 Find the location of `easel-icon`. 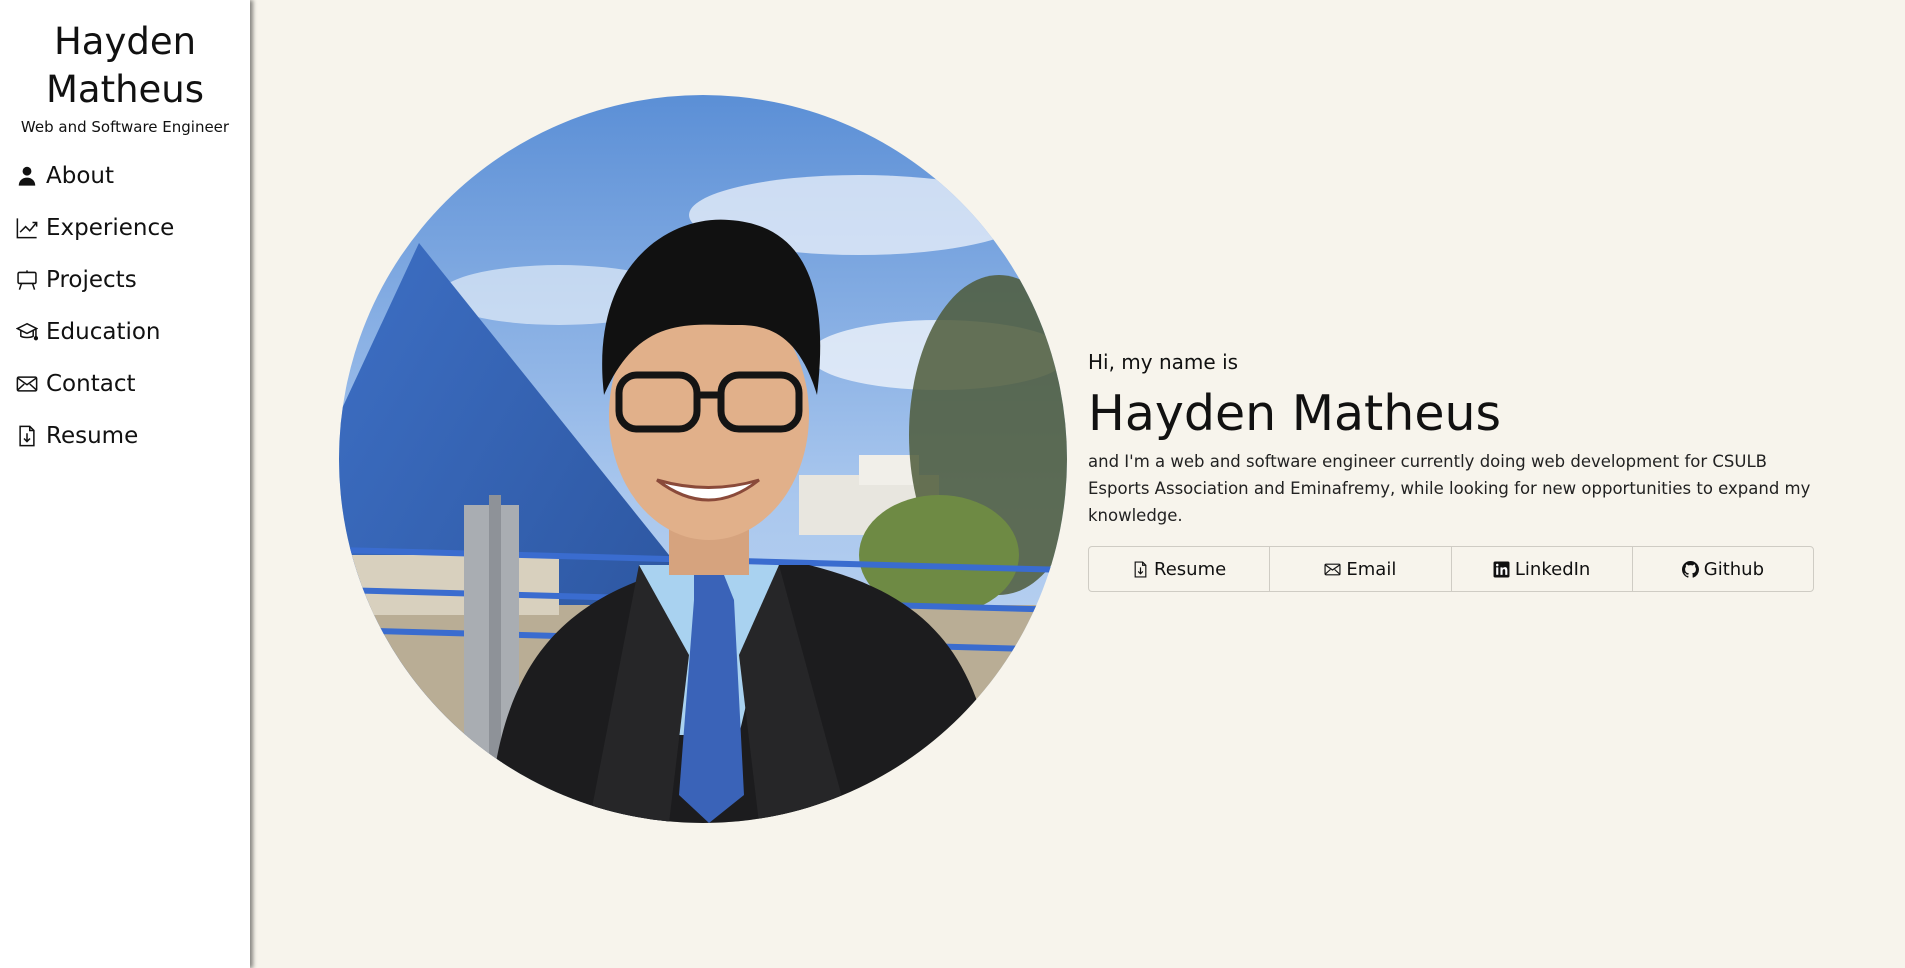

easel-icon is located at coordinates (27, 280).